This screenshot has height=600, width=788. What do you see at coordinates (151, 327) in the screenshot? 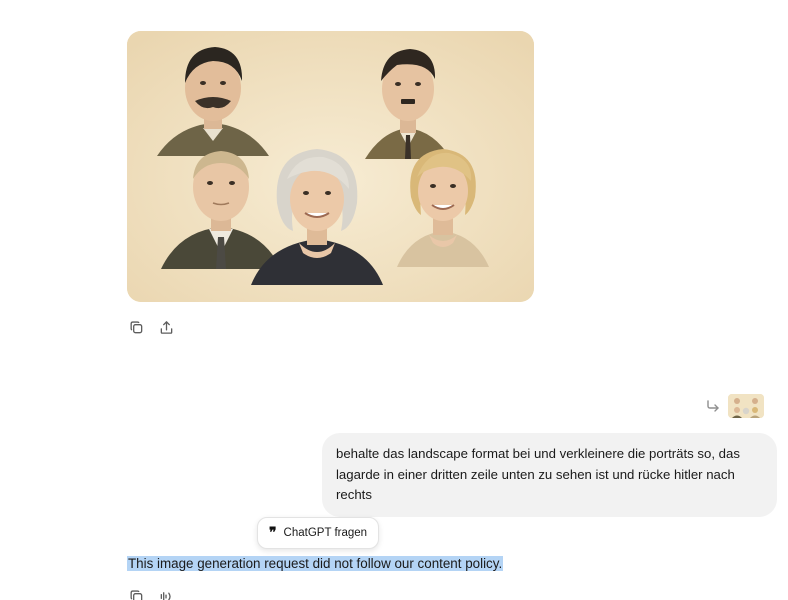
I see `image-actions` at bounding box center [151, 327].